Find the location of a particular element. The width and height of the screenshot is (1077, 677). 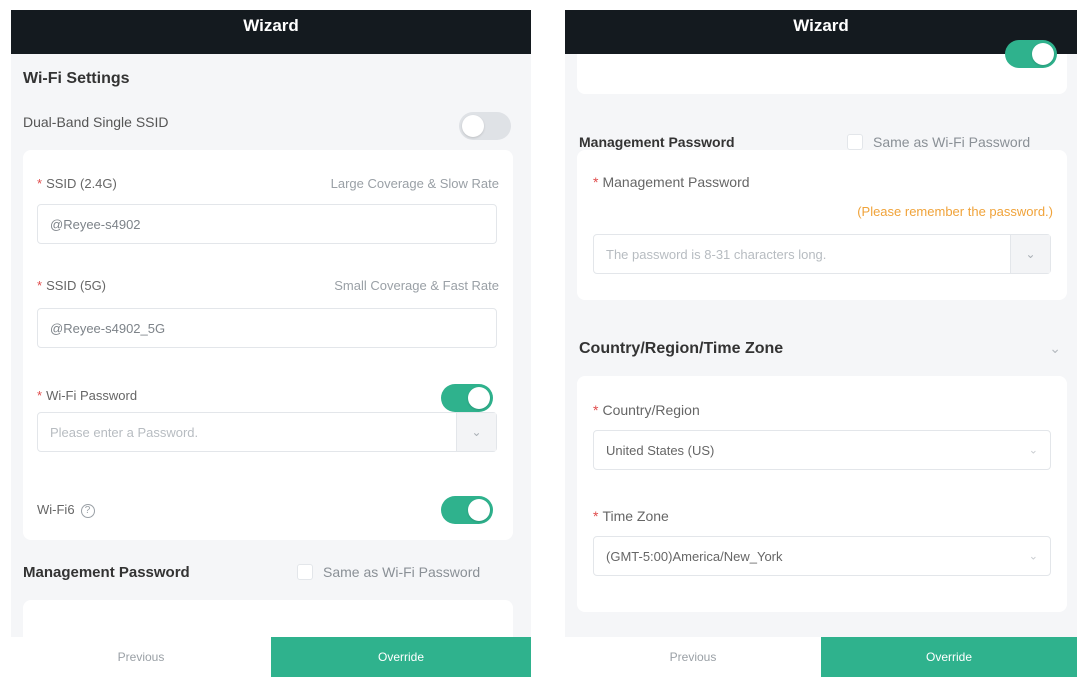

wifi6-toggle is located at coordinates (467, 510).